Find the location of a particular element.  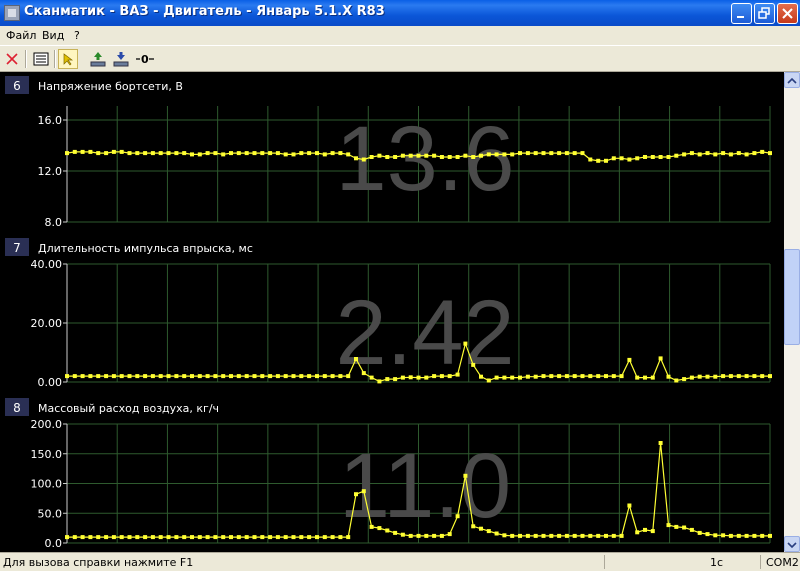

download-button is located at coordinates (121, 59).